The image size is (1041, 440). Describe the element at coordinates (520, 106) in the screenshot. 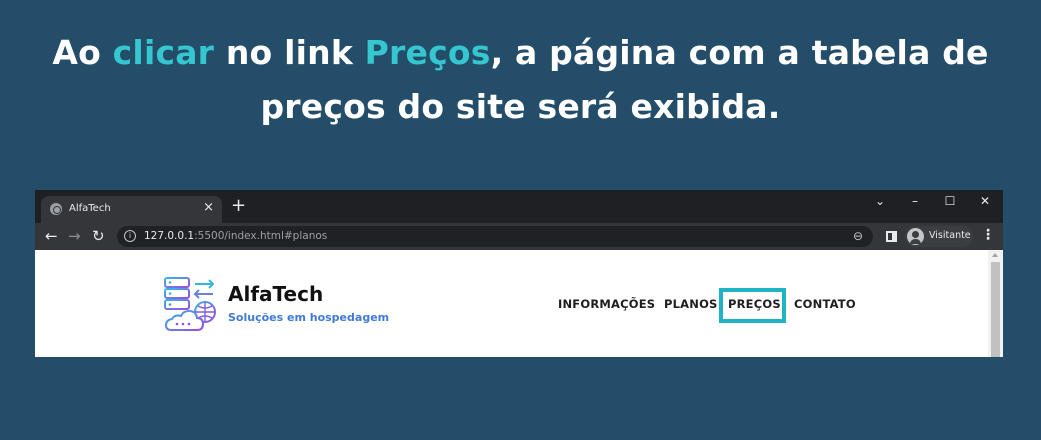

I see `headline-line-2: preços do site será exibida.` at that location.